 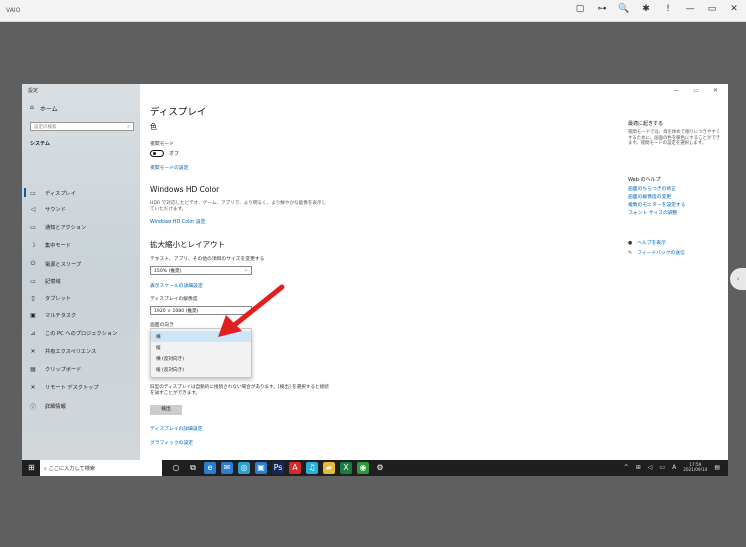 What do you see at coordinates (193, 468) in the screenshot?
I see `task-view-icon: ⧉` at bounding box center [193, 468].